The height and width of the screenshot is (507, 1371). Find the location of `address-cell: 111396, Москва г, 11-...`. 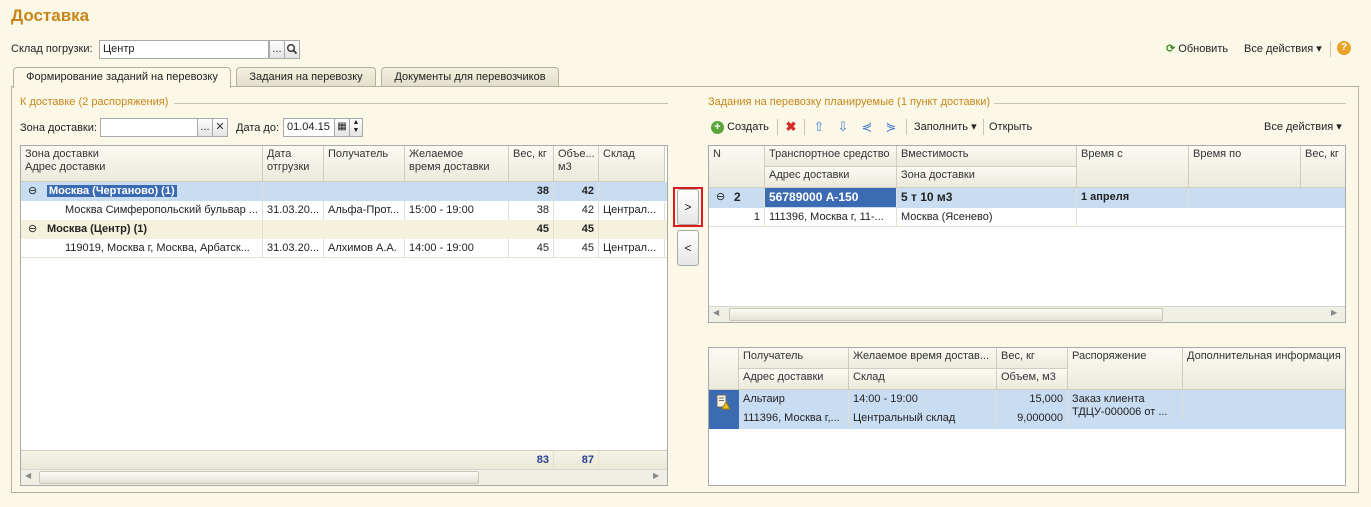

address-cell: 111396, Москва г, 11-... is located at coordinates (831, 217).